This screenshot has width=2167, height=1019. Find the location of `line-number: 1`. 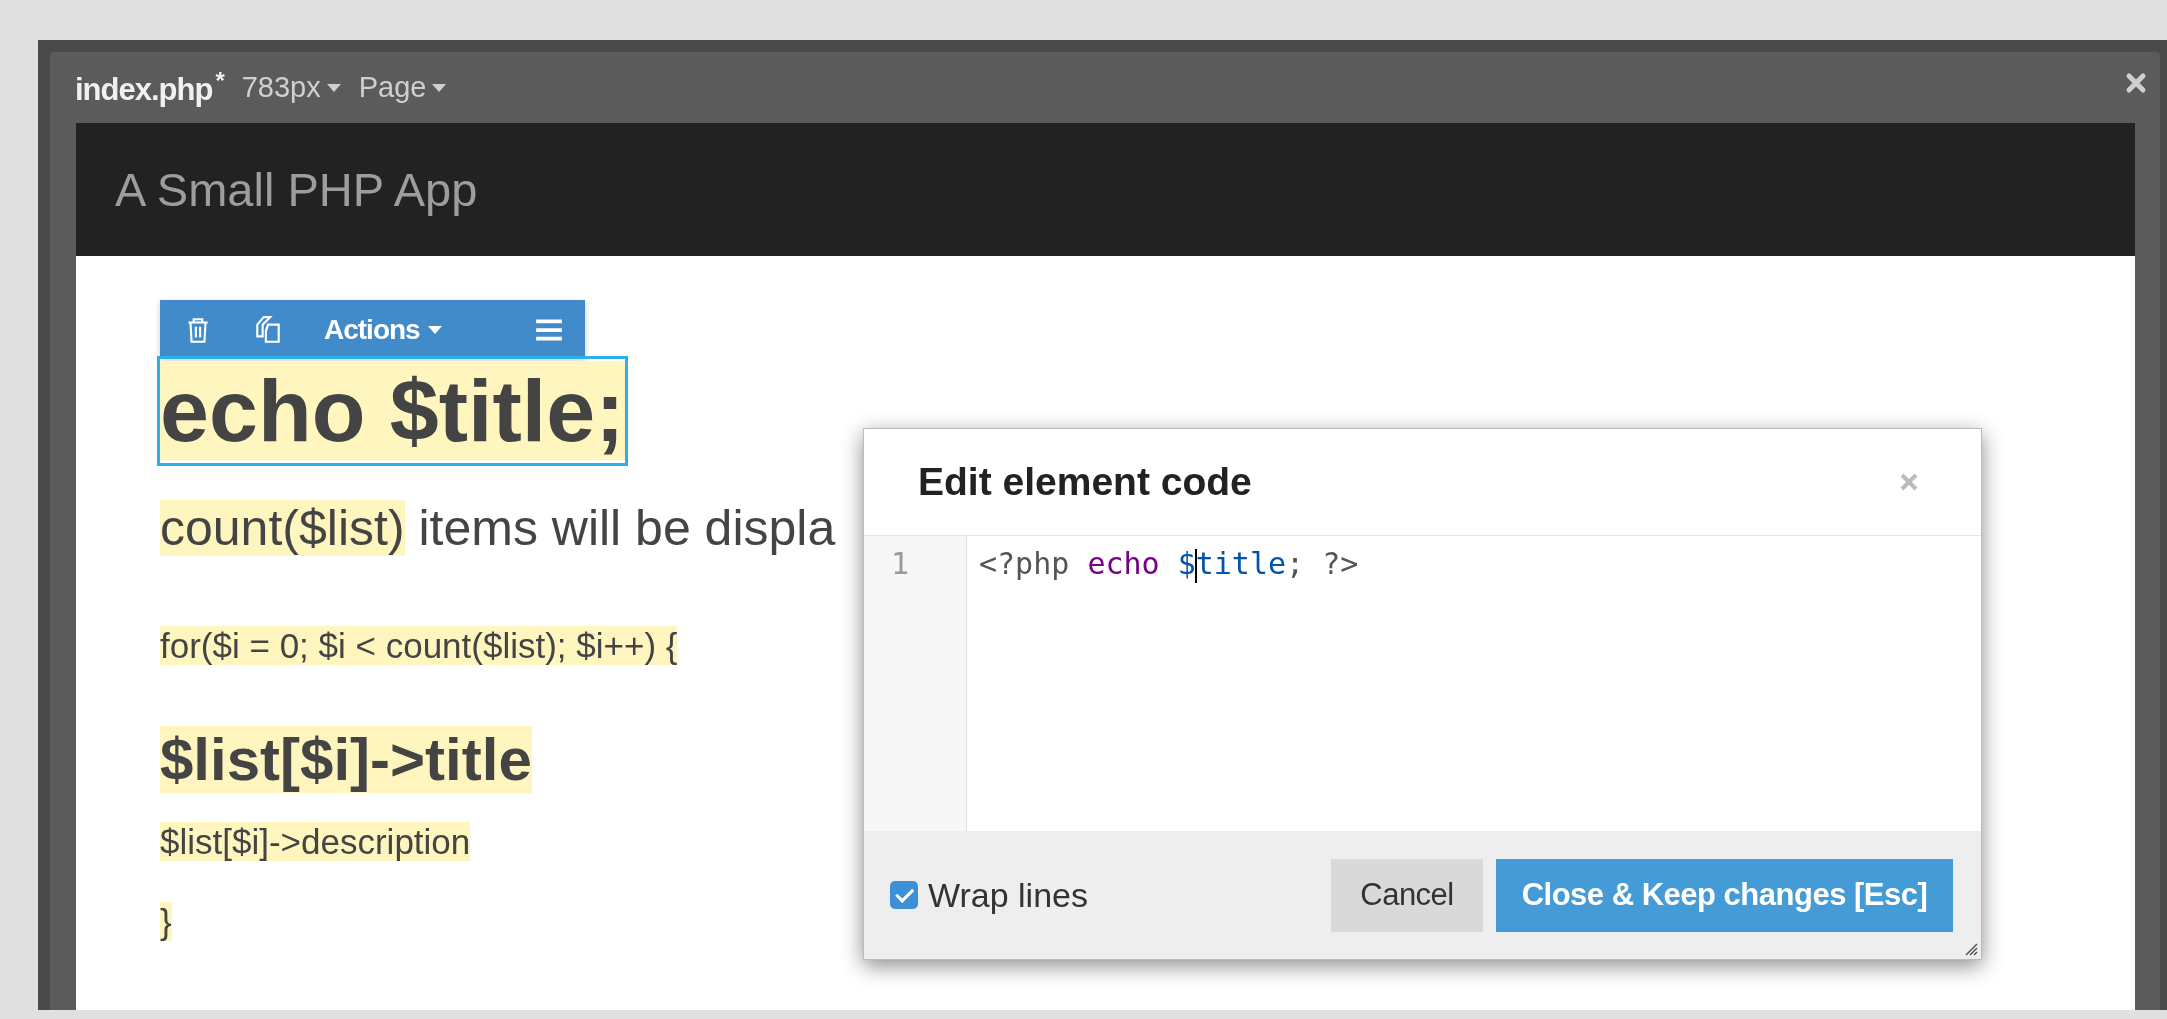

line-number: 1 is located at coordinates (900, 563).